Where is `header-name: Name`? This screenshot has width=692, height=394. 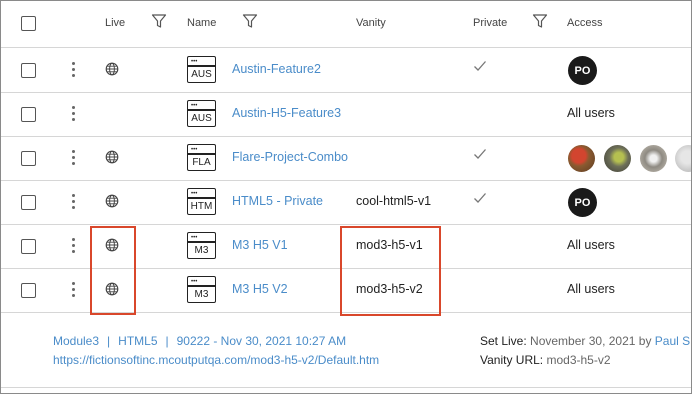
header-name: Name is located at coordinates (201, 23).